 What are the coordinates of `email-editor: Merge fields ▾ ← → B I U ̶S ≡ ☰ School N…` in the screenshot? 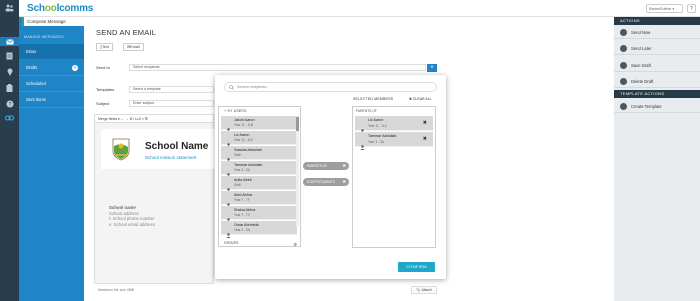 It's located at (154, 199).